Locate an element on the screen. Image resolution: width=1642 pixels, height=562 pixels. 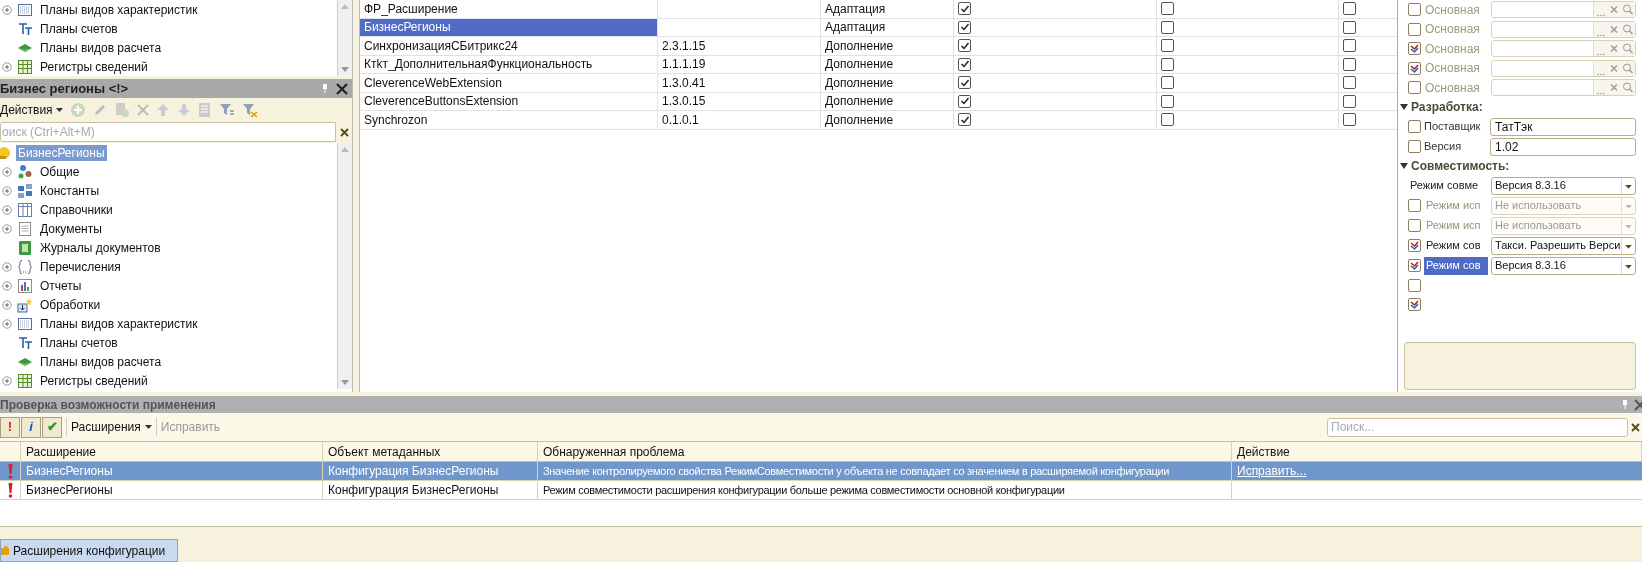
table-row: CleverenceWebExtension 1.3.0.41 Дополнение is located at coordinates (878, 83).